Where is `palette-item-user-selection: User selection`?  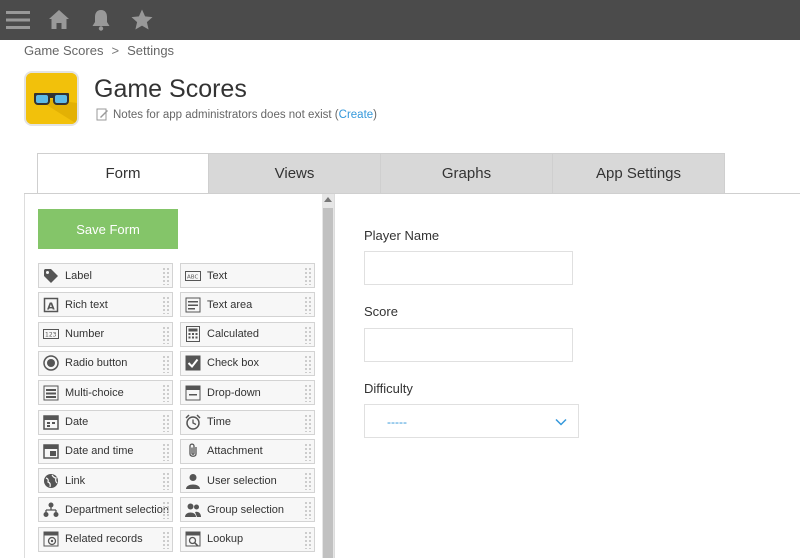 palette-item-user-selection: User selection is located at coordinates (247, 481).